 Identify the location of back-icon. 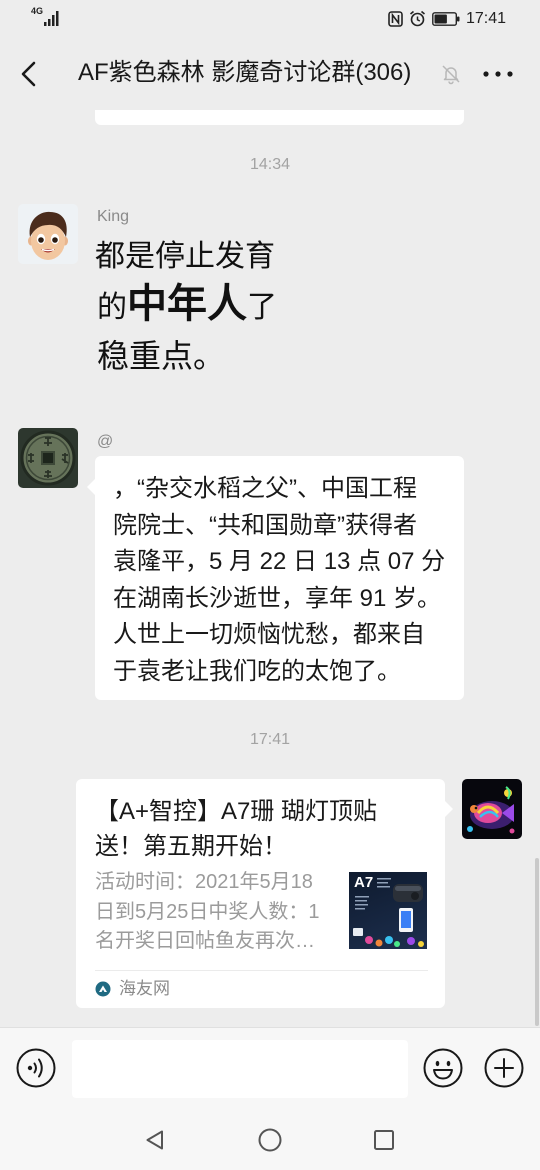
(30, 74).